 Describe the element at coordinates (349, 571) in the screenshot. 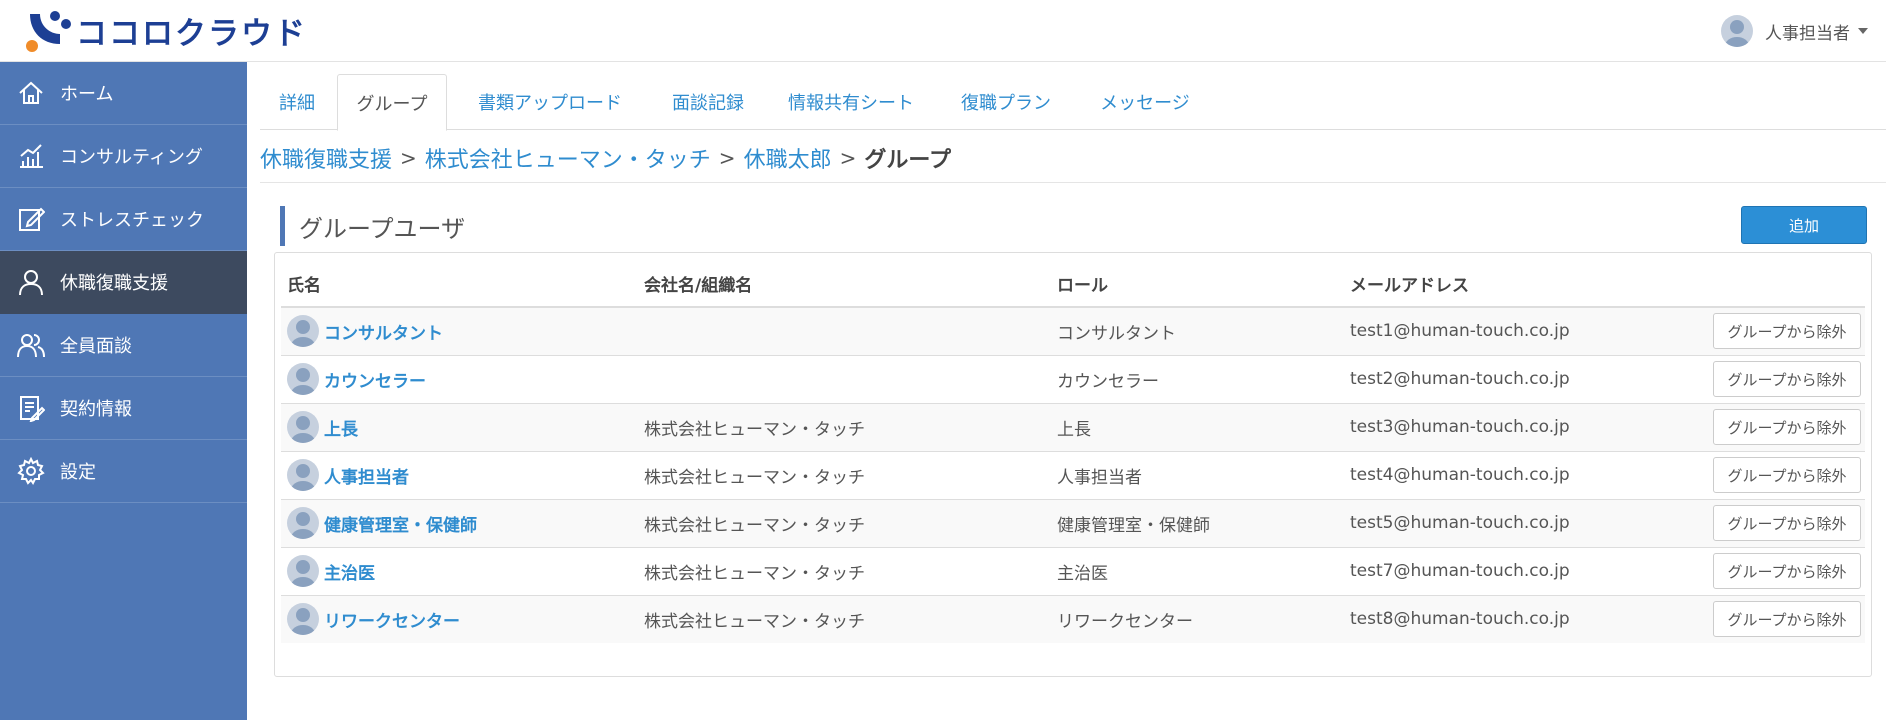

I see `user-name-link: 主治医` at that location.